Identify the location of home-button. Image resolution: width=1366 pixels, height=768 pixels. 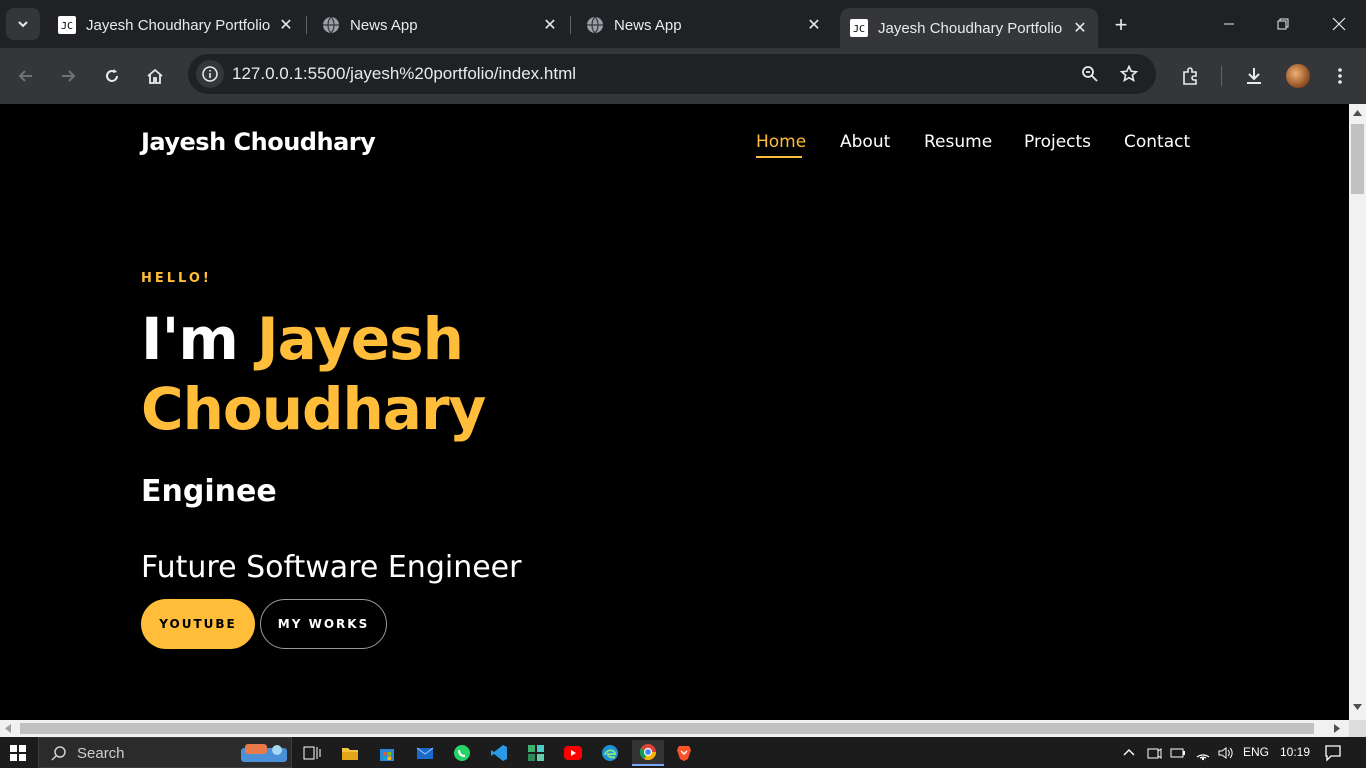
(155, 76).